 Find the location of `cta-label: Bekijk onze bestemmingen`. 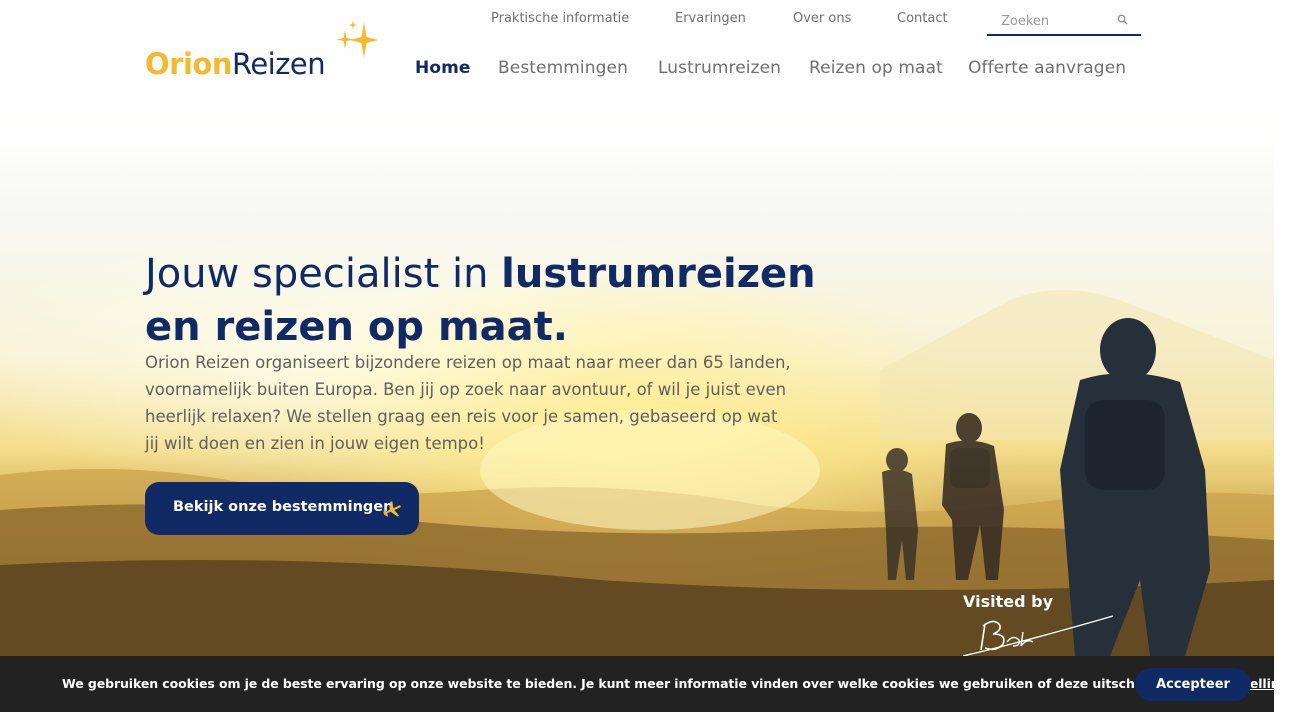

cta-label: Bekijk onze bestemmingen is located at coordinates (283, 507).